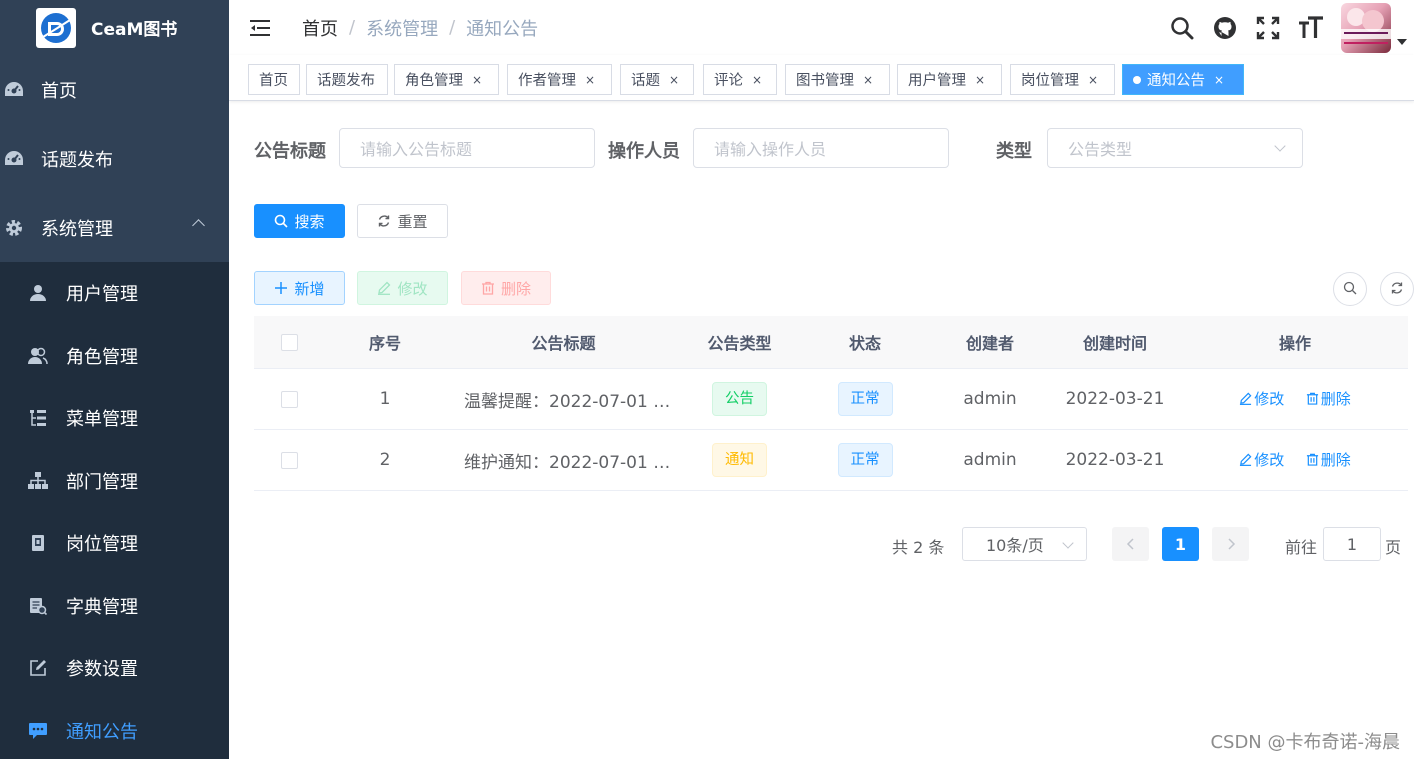 Image resolution: width=1414 pixels, height=759 pixels. Describe the element at coordinates (1366, 27) in the screenshot. I see `avatar` at that location.